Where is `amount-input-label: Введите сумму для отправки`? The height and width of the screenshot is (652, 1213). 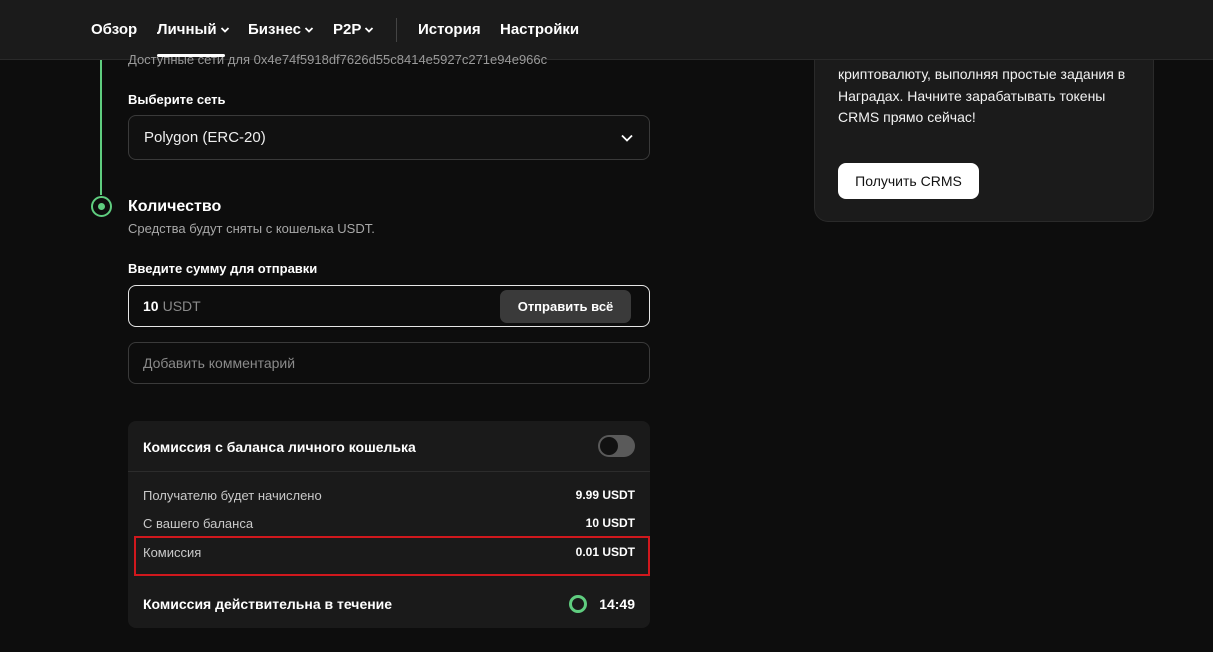 amount-input-label: Введите сумму для отправки is located at coordinates (223, 268).